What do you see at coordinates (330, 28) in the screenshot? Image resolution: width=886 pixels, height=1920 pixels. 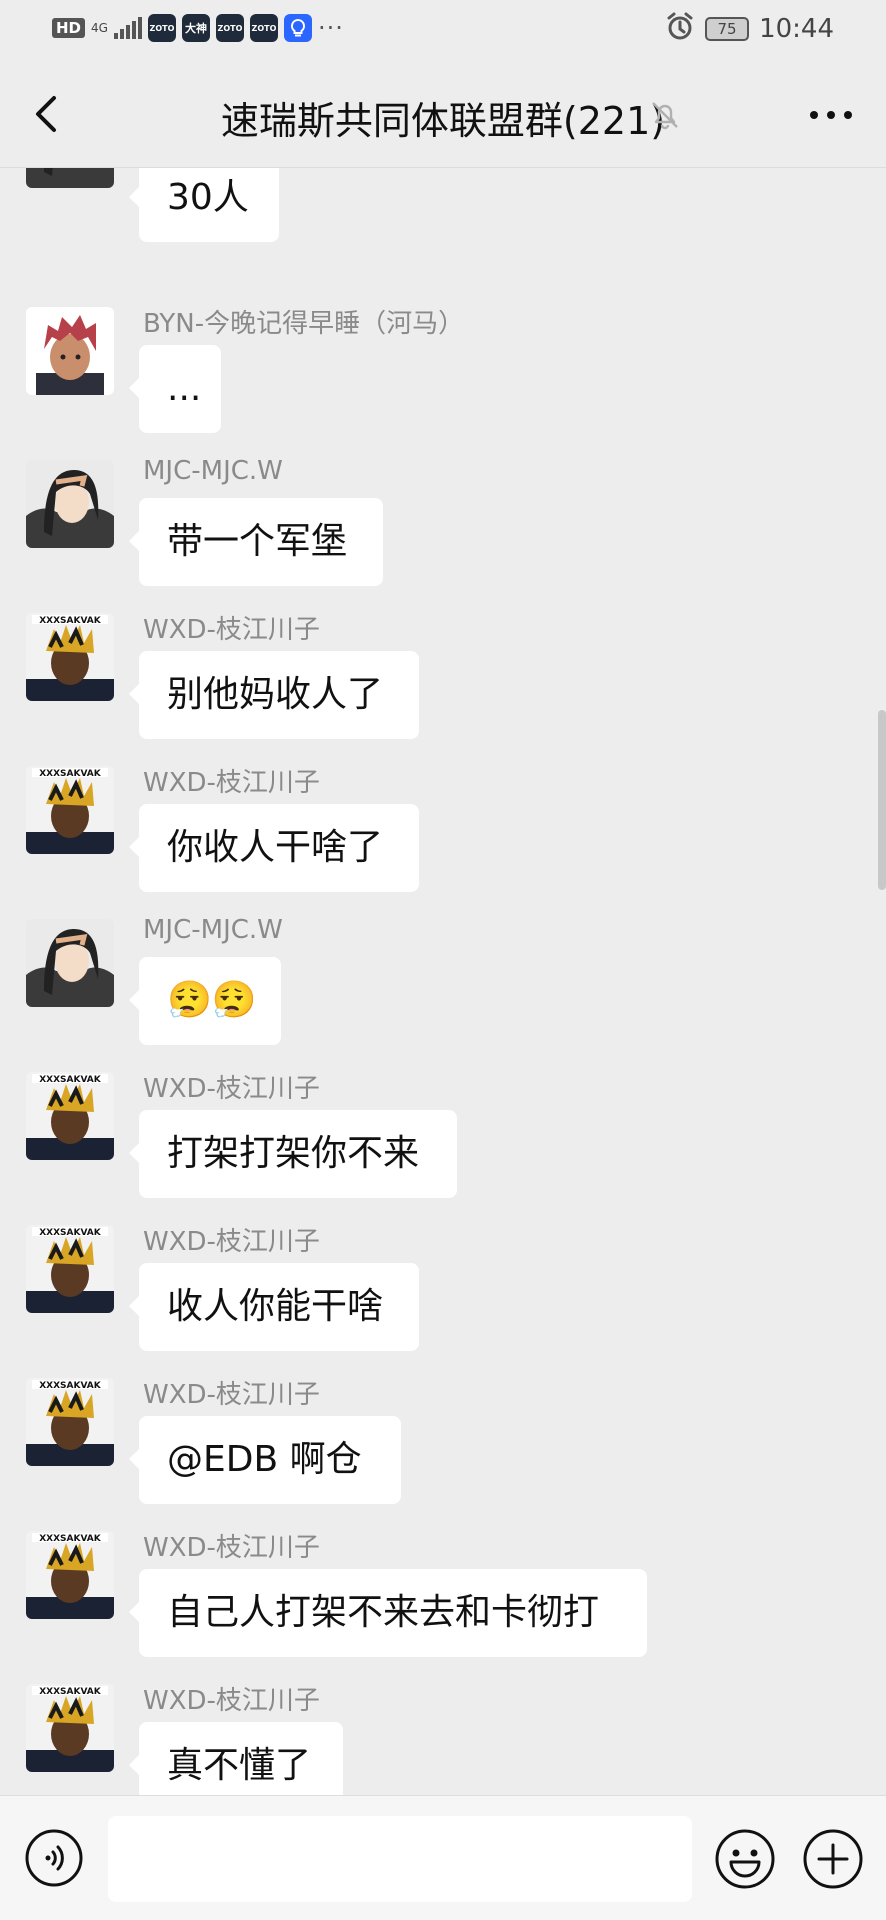 I see `more-notifications: ···` at bounding box center [330, 28].